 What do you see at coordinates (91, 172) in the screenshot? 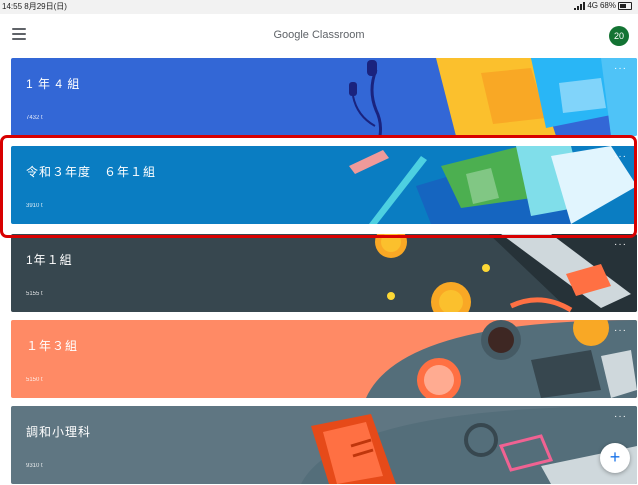
I see `class-name: 令和３年度 ６年１組` at bounding box center [91, 172].